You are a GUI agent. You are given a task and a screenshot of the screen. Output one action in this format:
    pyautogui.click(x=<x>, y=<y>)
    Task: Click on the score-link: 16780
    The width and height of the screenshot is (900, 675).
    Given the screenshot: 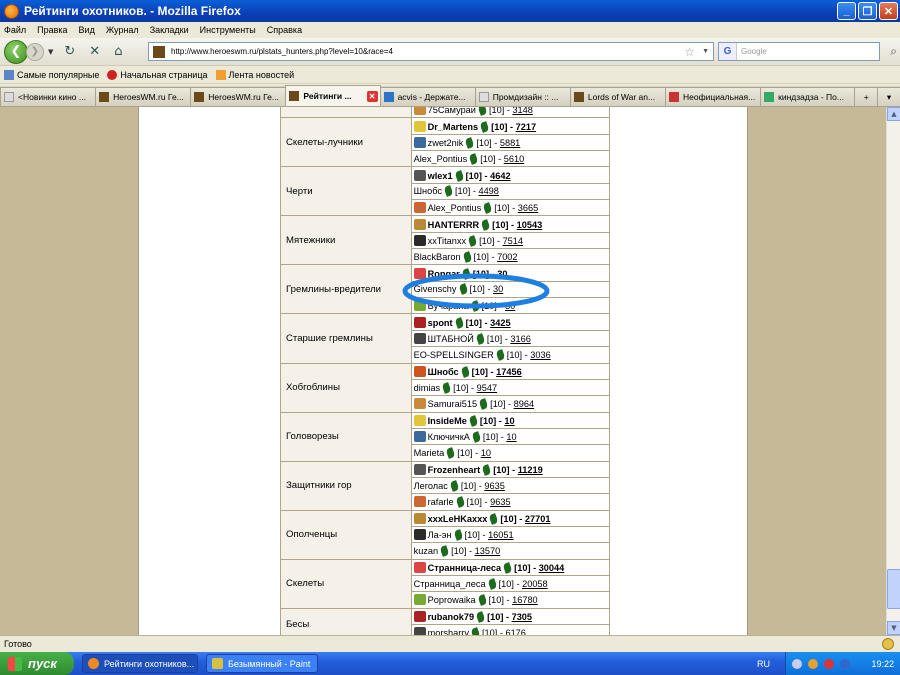 What is the action you would take?
    pyautogui.click(x=525, y=600)
    